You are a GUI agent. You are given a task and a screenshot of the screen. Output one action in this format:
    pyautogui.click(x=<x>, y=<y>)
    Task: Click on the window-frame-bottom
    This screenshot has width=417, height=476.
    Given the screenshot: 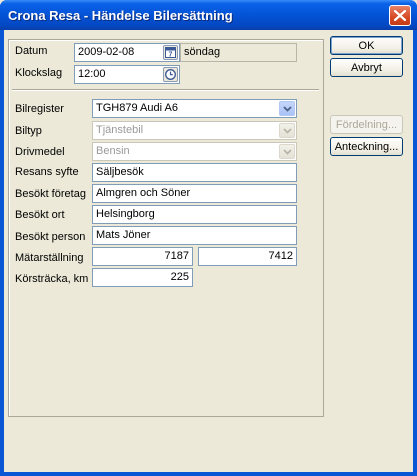 What is the action you would take?
    pyautogui.click(x=208, y=474)
    